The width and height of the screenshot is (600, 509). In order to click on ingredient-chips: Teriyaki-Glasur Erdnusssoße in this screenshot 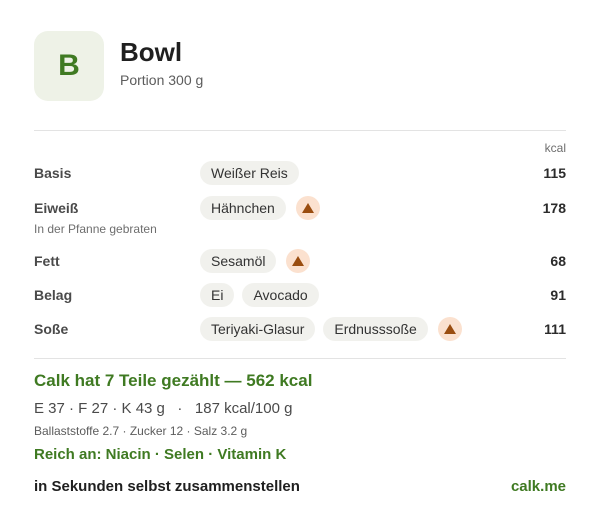, I will do `click(353, 329)`.